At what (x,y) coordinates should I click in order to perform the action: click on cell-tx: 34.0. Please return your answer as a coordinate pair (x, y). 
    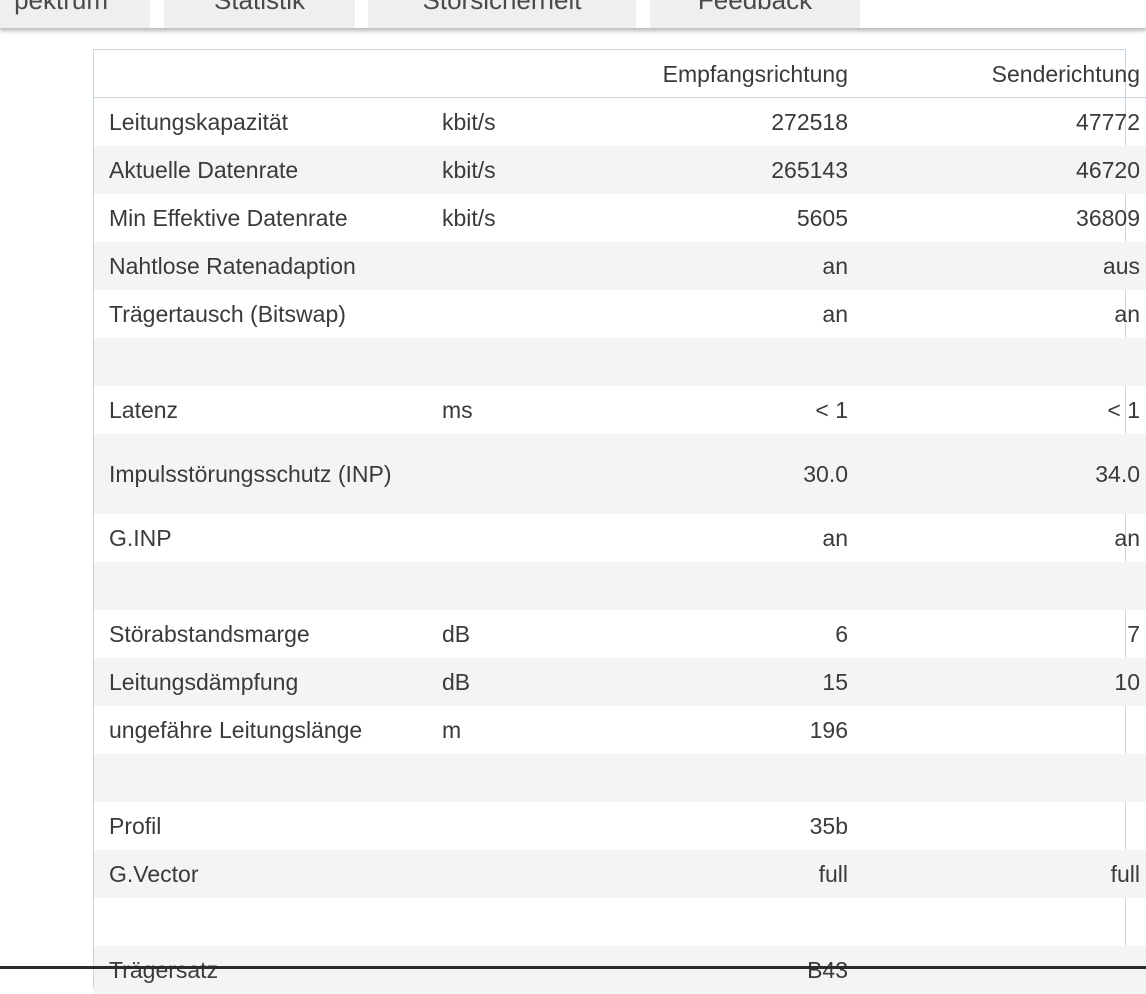
    Looking at the image, I should click on (1117, 473).